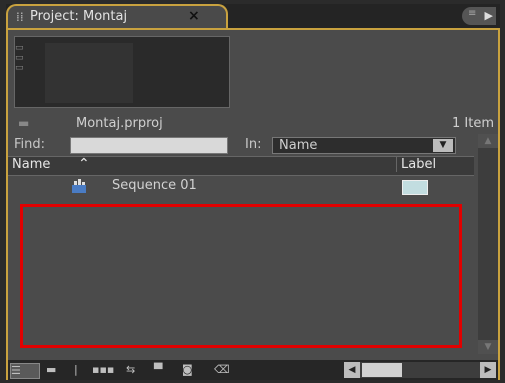 This screenshot has height=383, width=505. I want to click on new-bin-icon: ▀, so click(164, 370).